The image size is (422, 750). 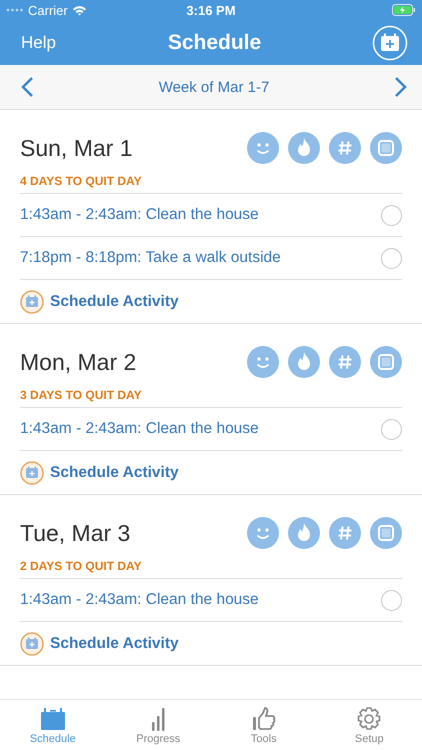 I want to click on day-heading: Tue, Mar 3, so click(x=75, y=533).